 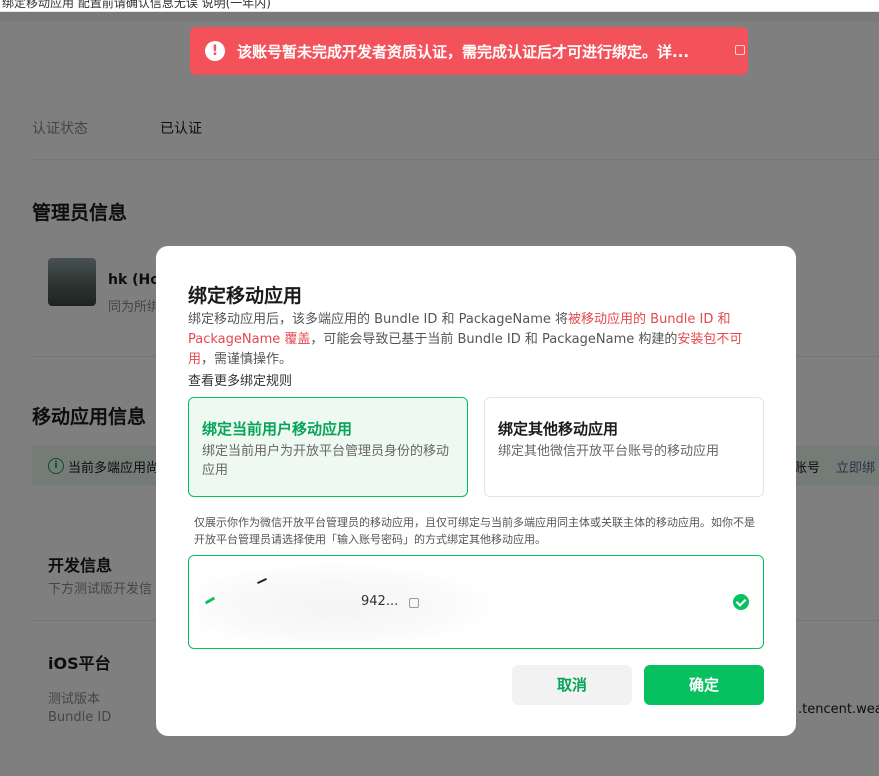 What do you see at coordinates (349, 602) in the screenshot?
I see `redacted-app-info` at bounding box center [349, 602].